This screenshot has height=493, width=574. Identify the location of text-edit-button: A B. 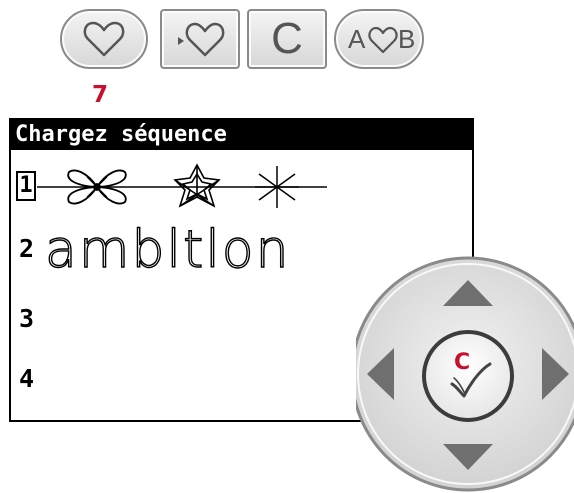
(379, 39).